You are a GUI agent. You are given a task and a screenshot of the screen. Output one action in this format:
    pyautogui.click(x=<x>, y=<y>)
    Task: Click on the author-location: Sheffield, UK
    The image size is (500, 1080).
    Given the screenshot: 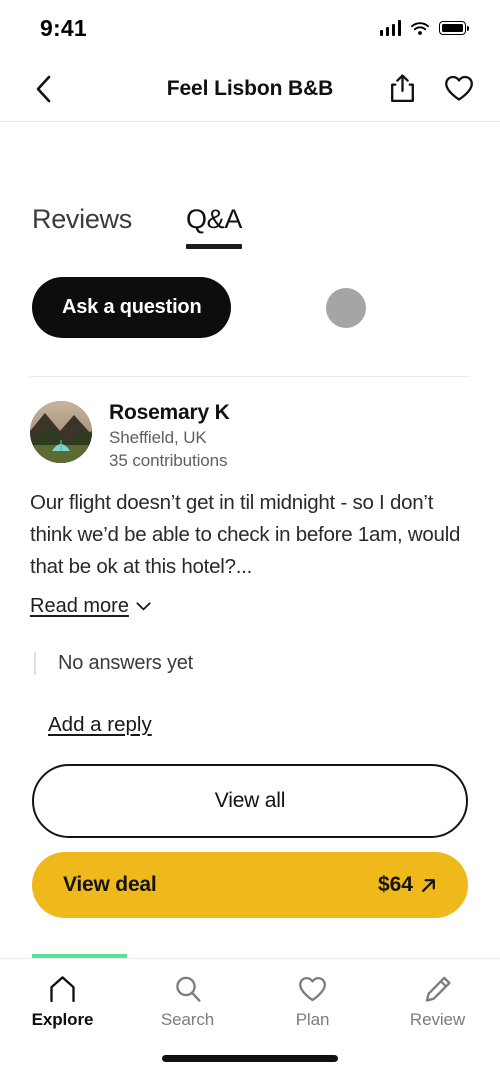 What is the action you would take?
    pyautogui.click(x=158, y=437)
    